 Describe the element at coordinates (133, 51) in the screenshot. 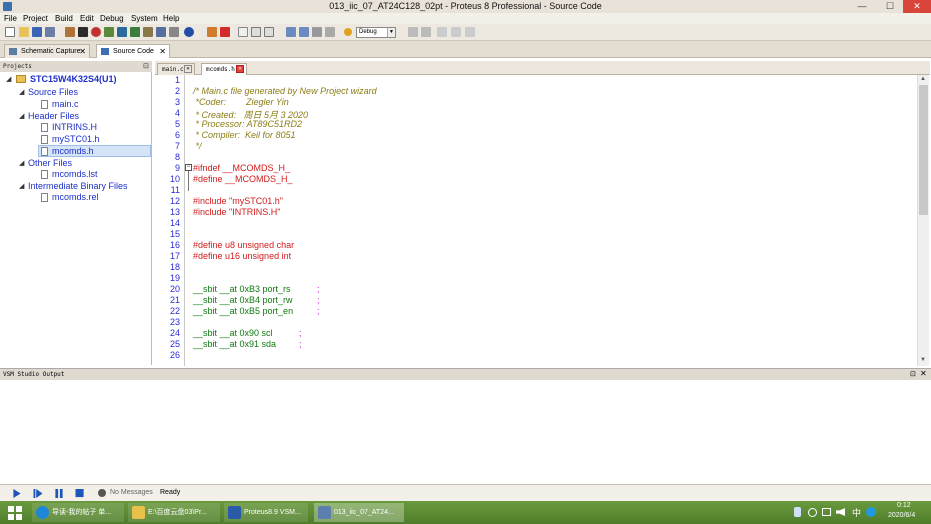

I see `tab-source-code: Source Code ✕` at that location.